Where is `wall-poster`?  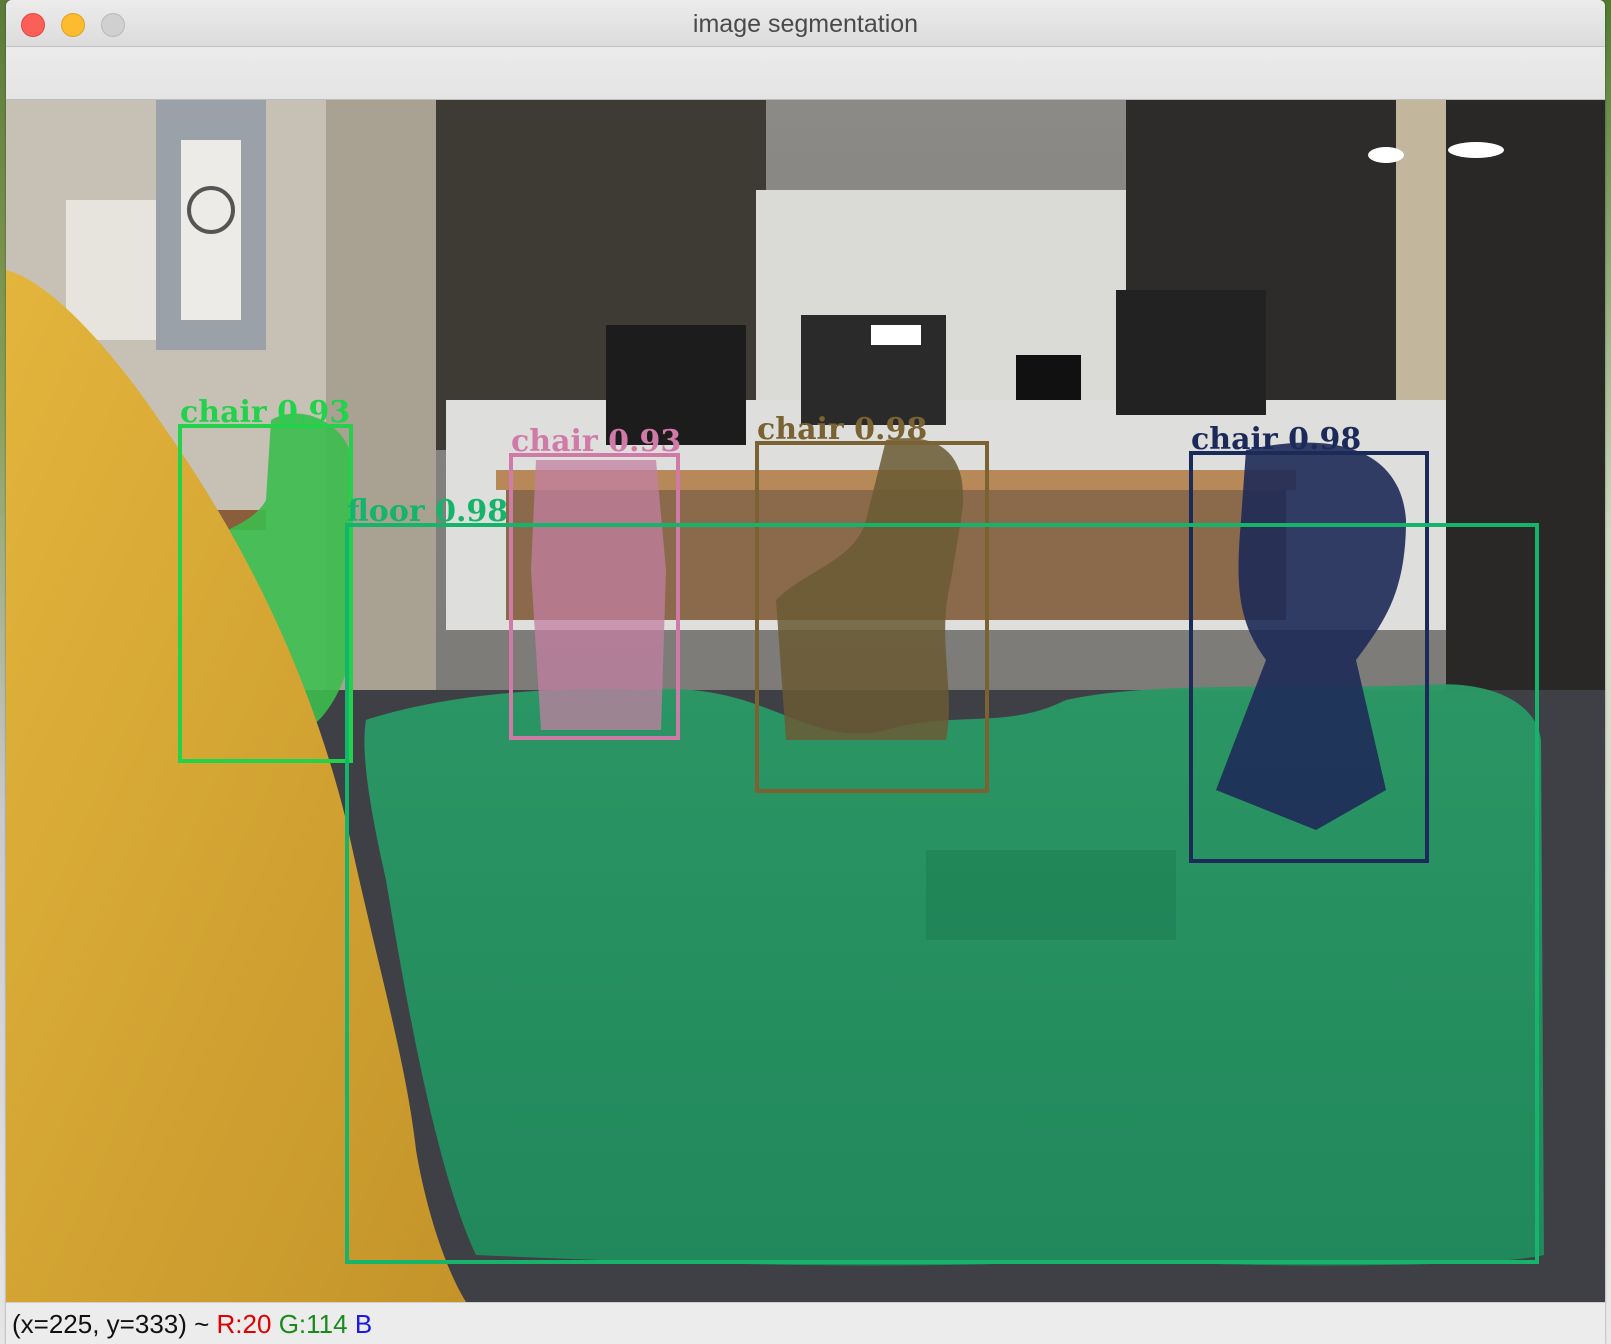 wall-poster is located at coordinates (111, 270).